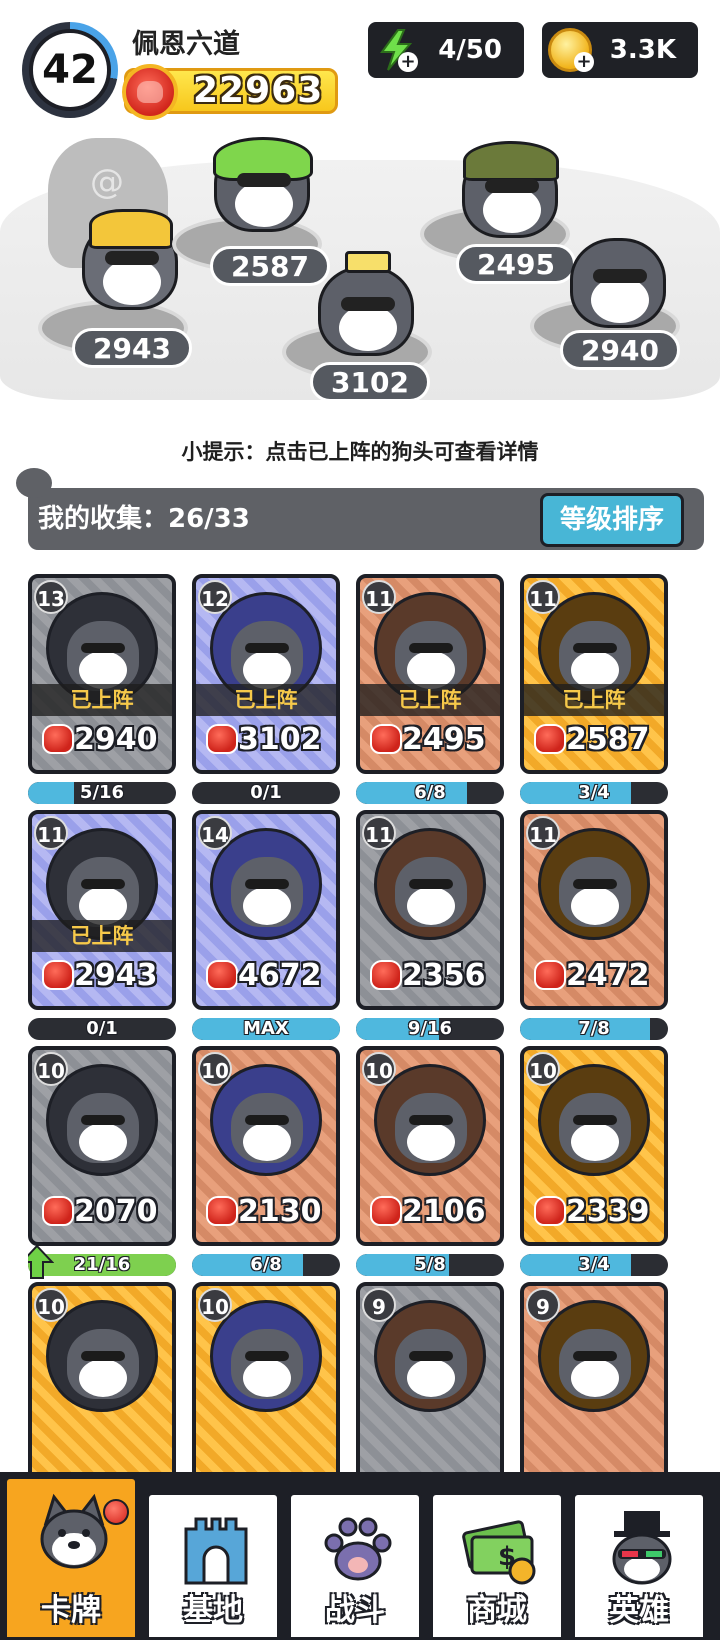 Image resolution: width=720 pixels, height=1640 pixels. I want to click on card-power: 2472, so click(594, 976).